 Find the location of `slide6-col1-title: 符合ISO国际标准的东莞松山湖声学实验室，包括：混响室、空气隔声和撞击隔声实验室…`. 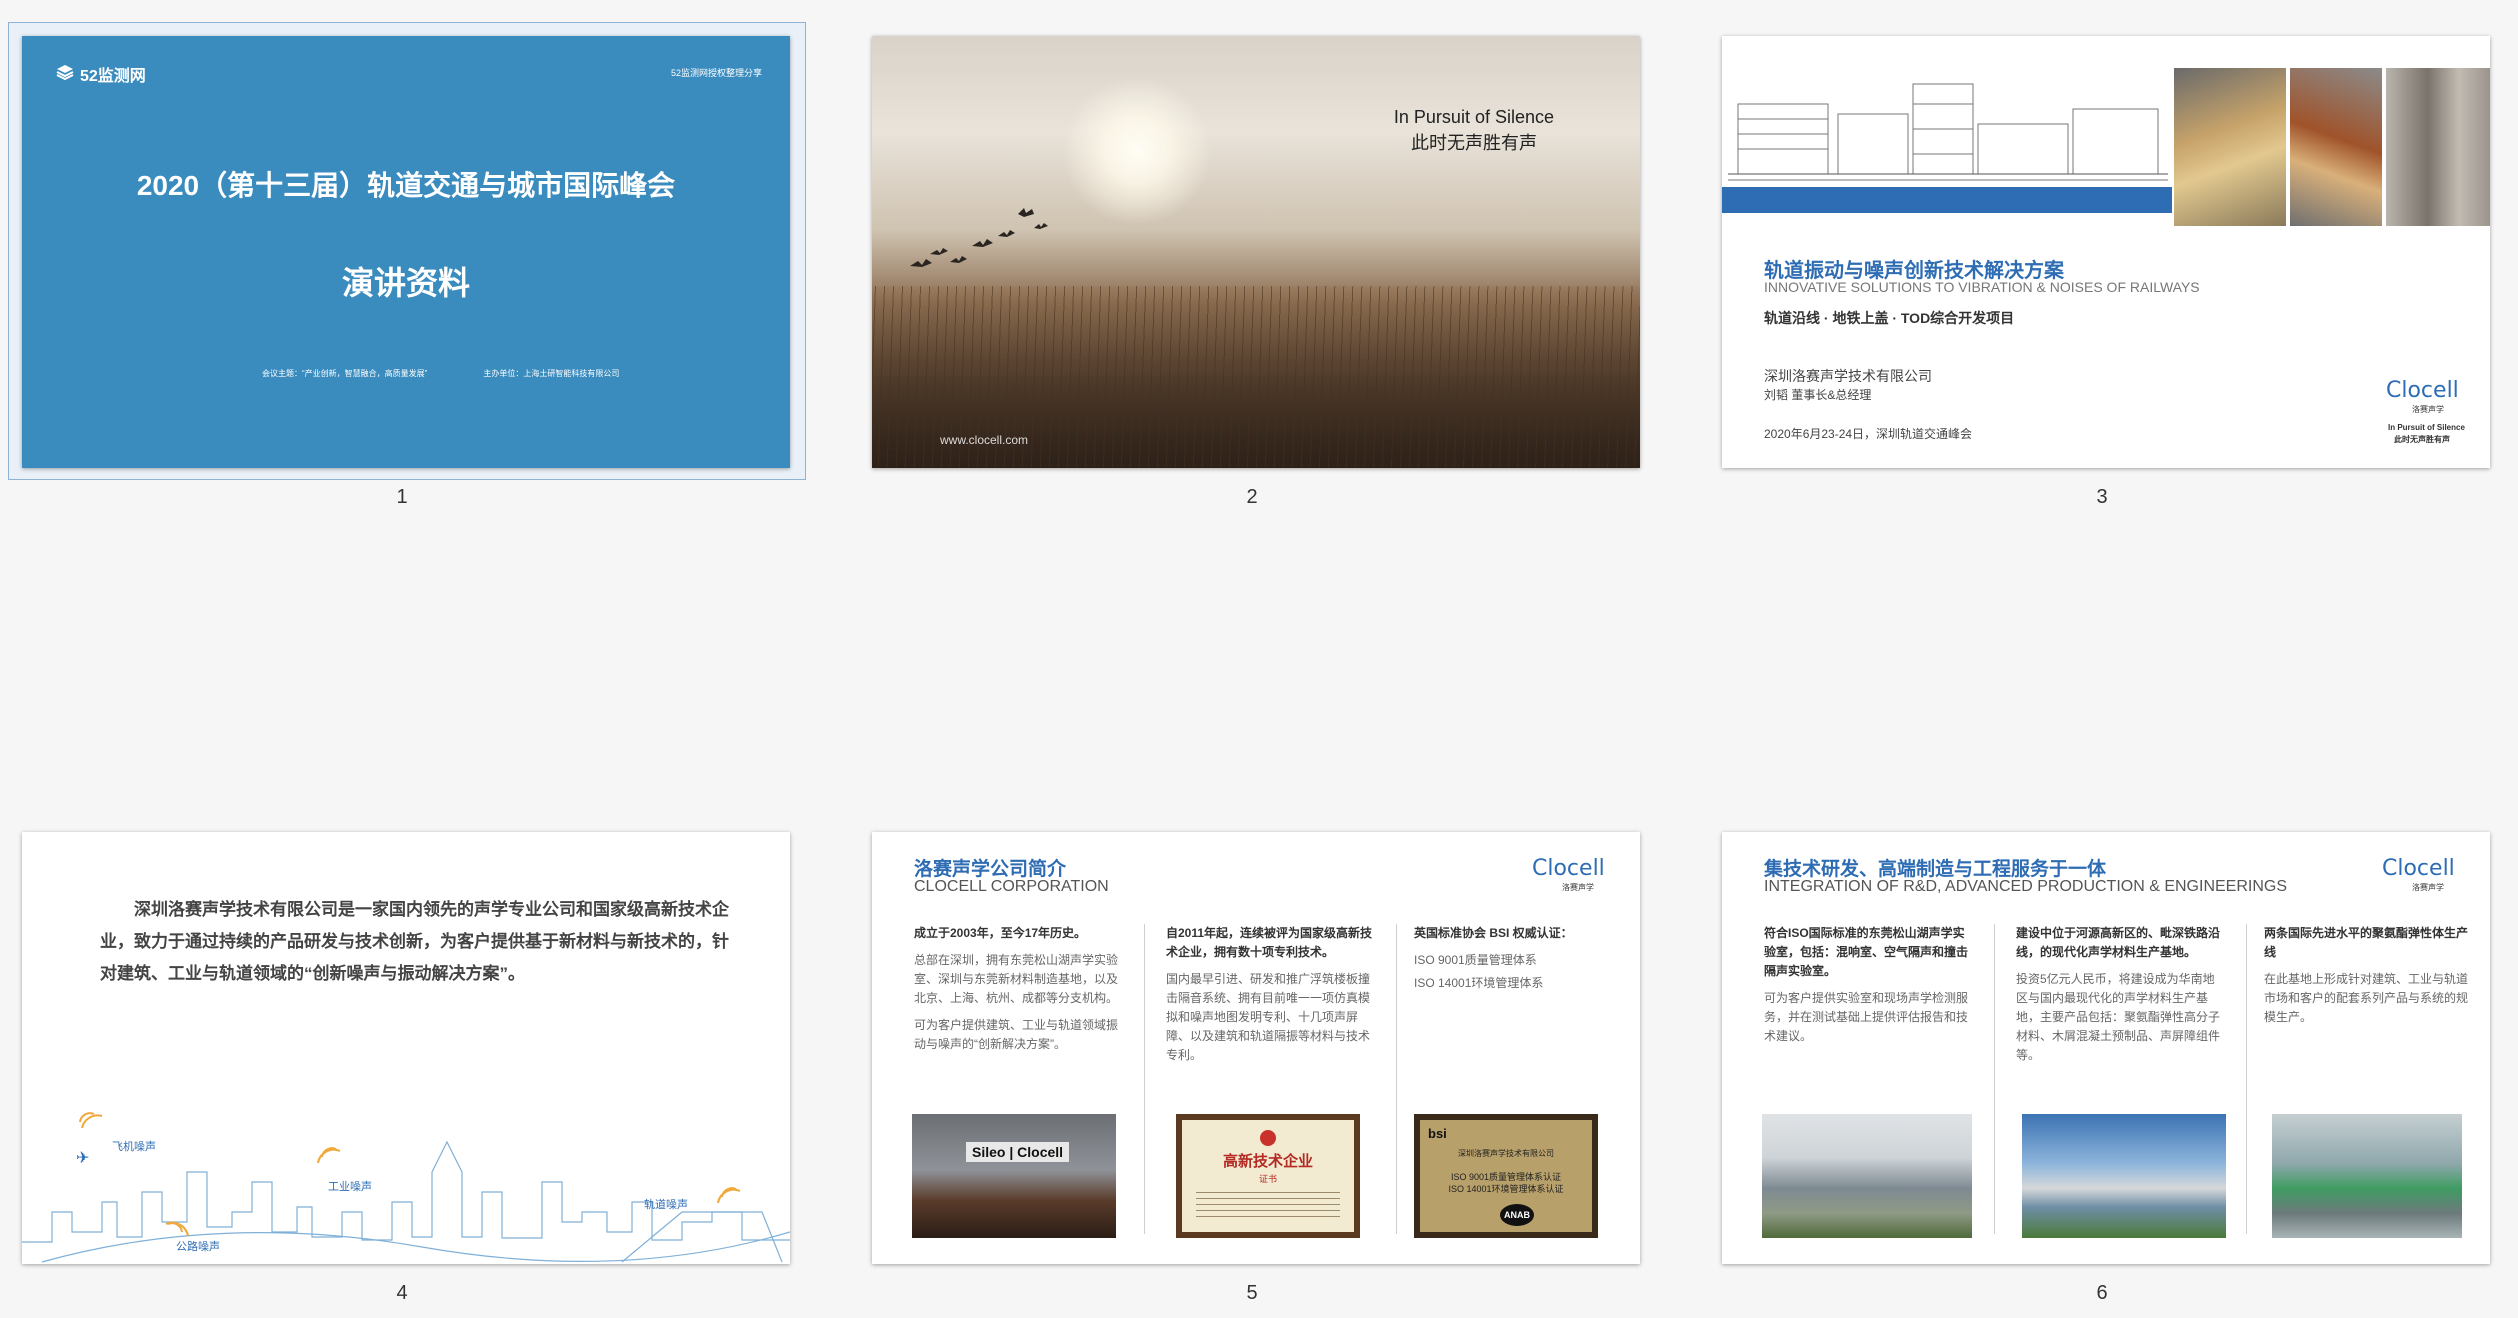

slide6-col1-title: 符合ISO国际标准的东莞松山湖声学实验室，包括：混响室、空气隔声和撞击隔声实验室… is located at coordinates (1866, 952).